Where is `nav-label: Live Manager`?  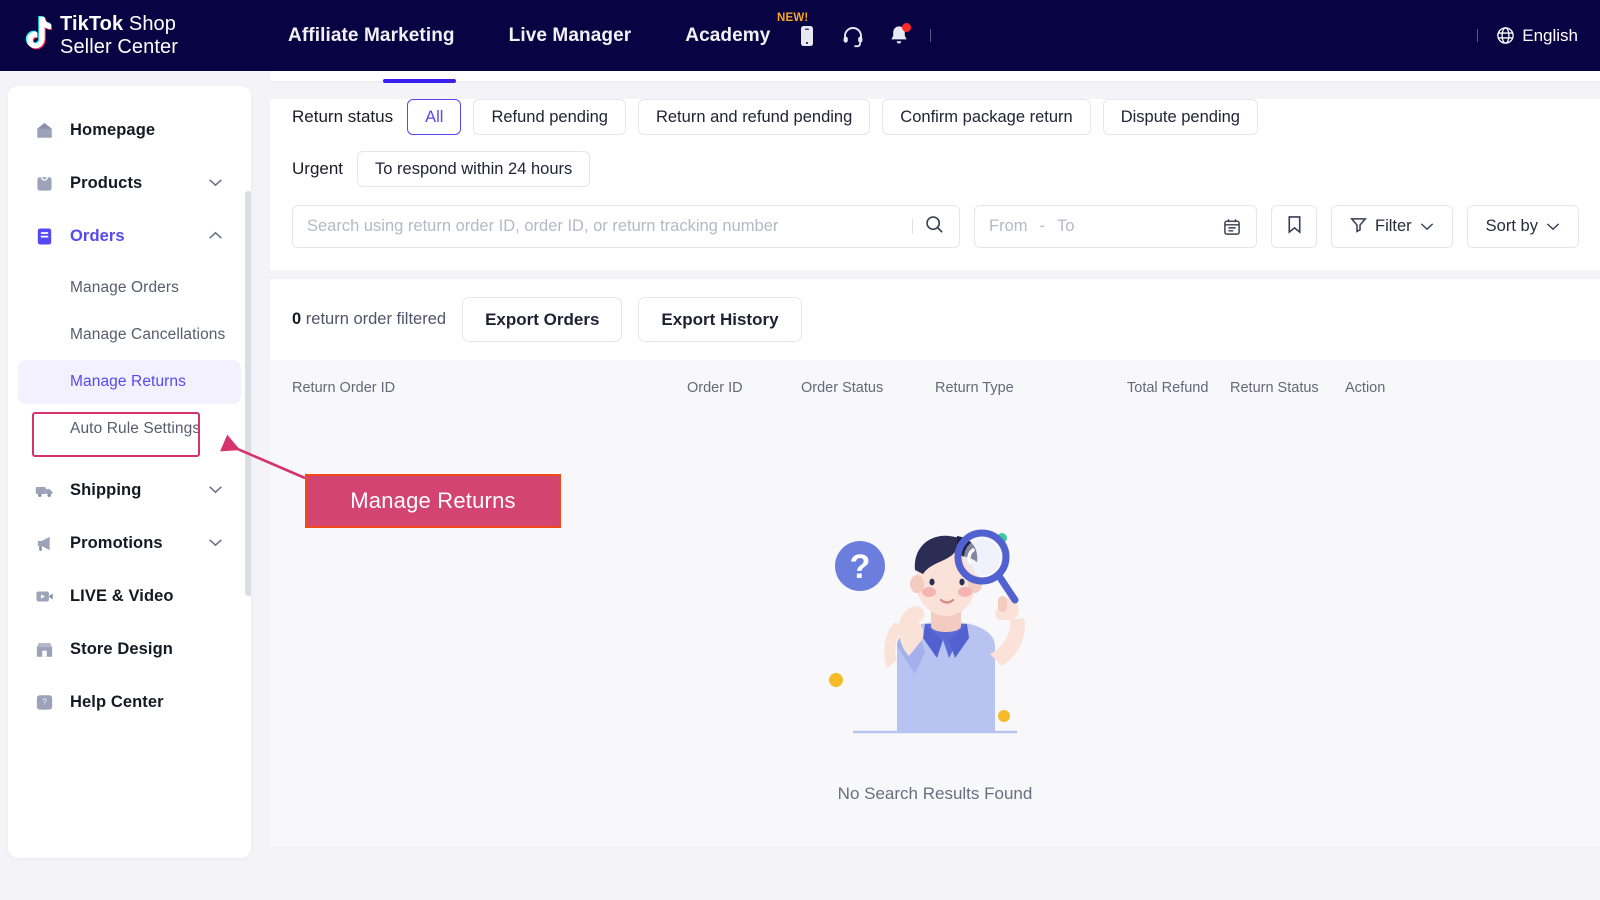 nav-label: Live Manager is located at coordinates (570, 35).